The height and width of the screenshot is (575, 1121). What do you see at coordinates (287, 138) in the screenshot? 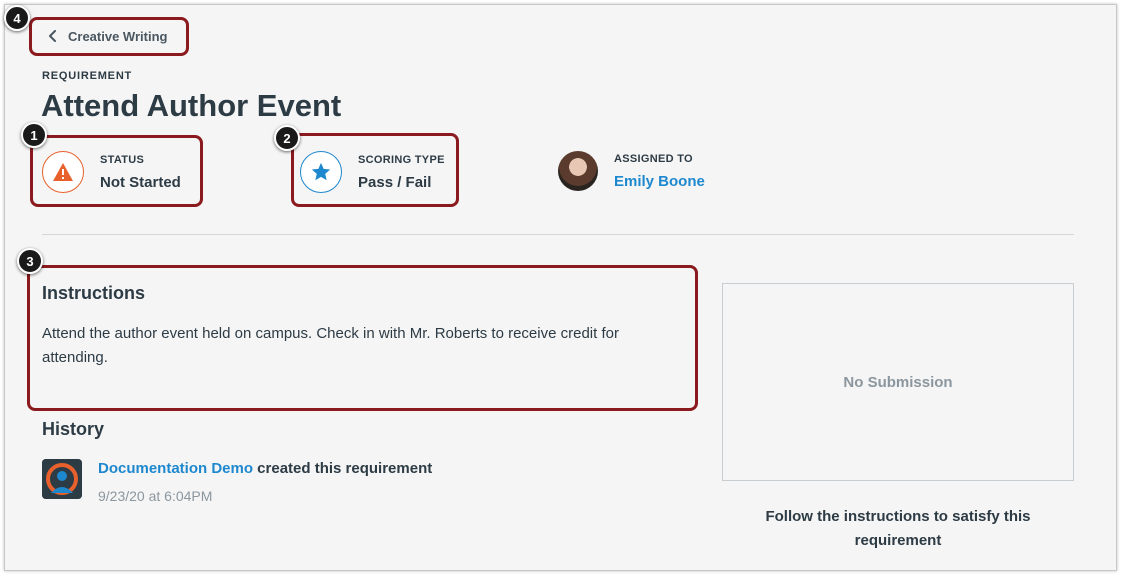
I see `annotation-badge-2: 2` at bounding box center [287, 138].